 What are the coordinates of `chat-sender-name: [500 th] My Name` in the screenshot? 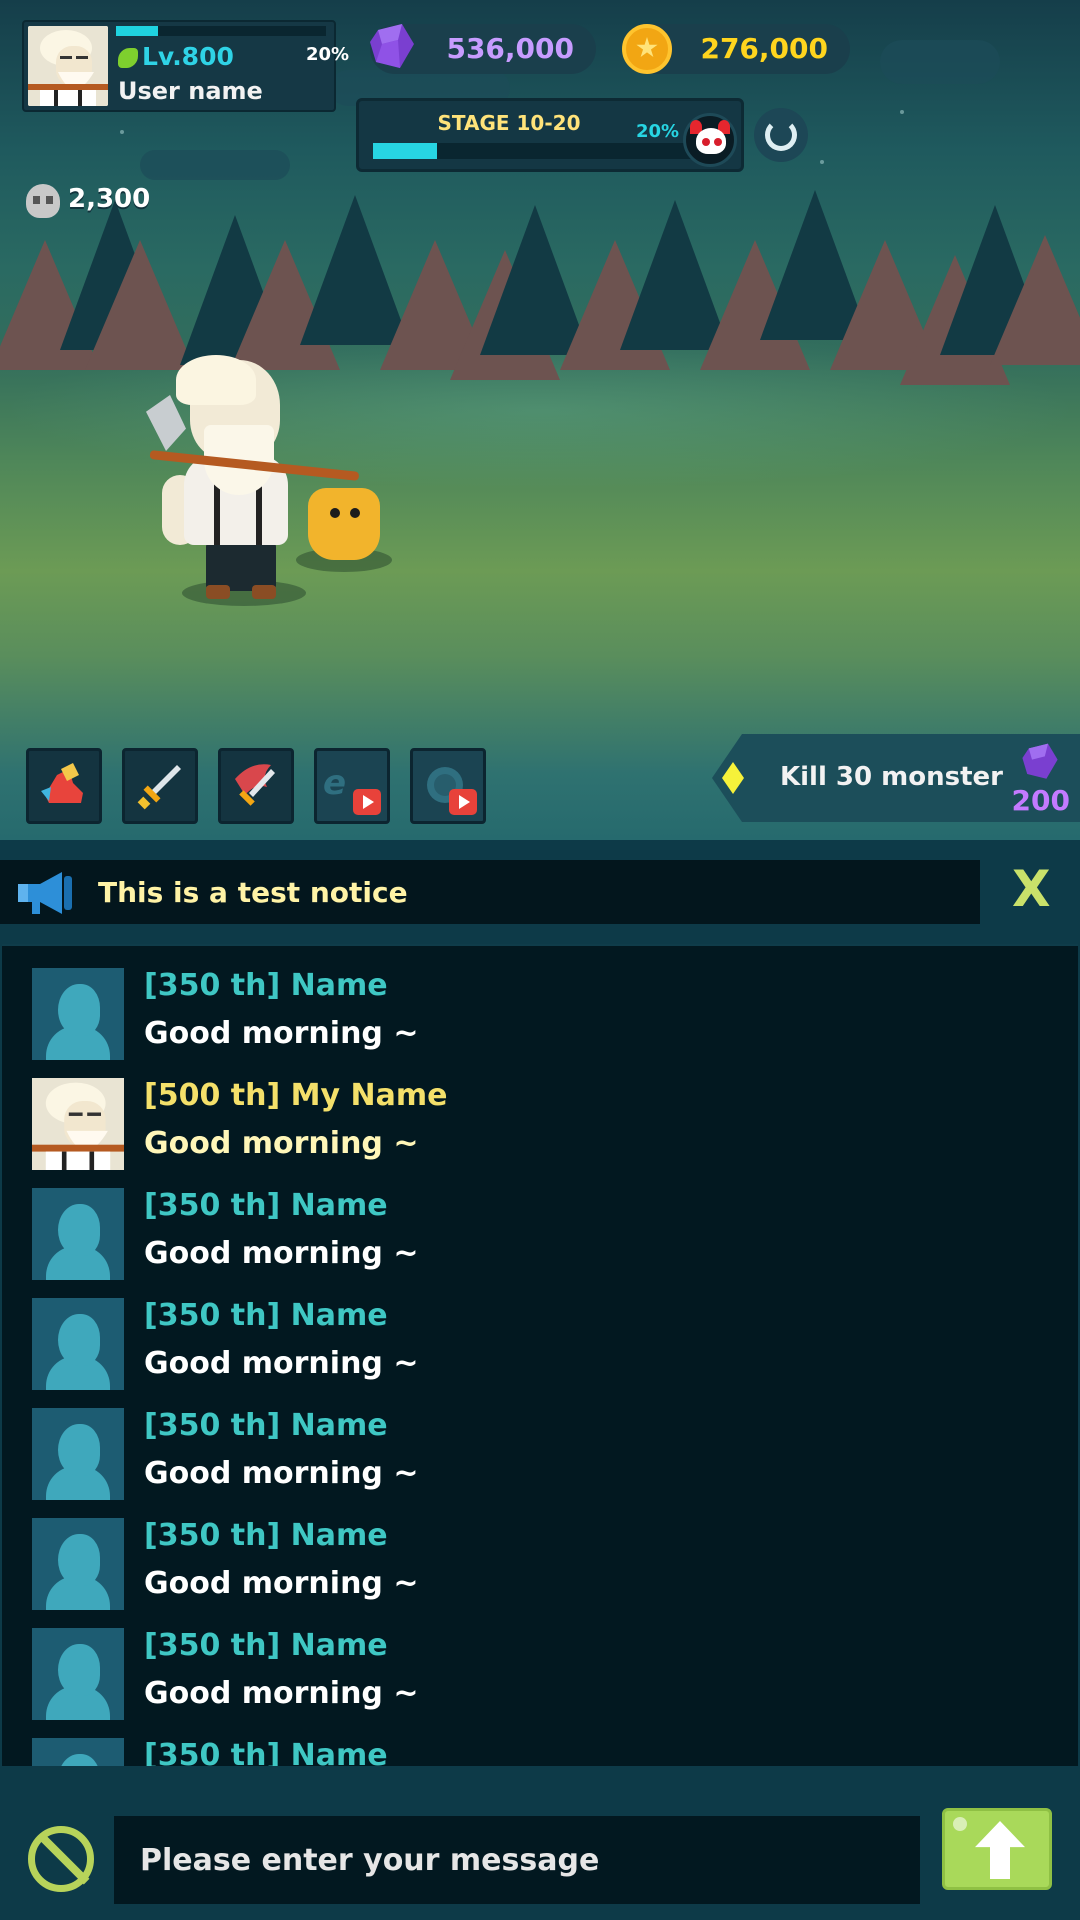 It's located at (295, 1095).